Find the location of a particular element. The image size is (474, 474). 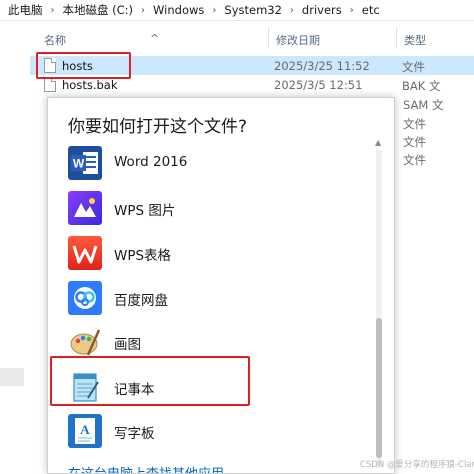

file-icon is located at coordinates (50, 84).